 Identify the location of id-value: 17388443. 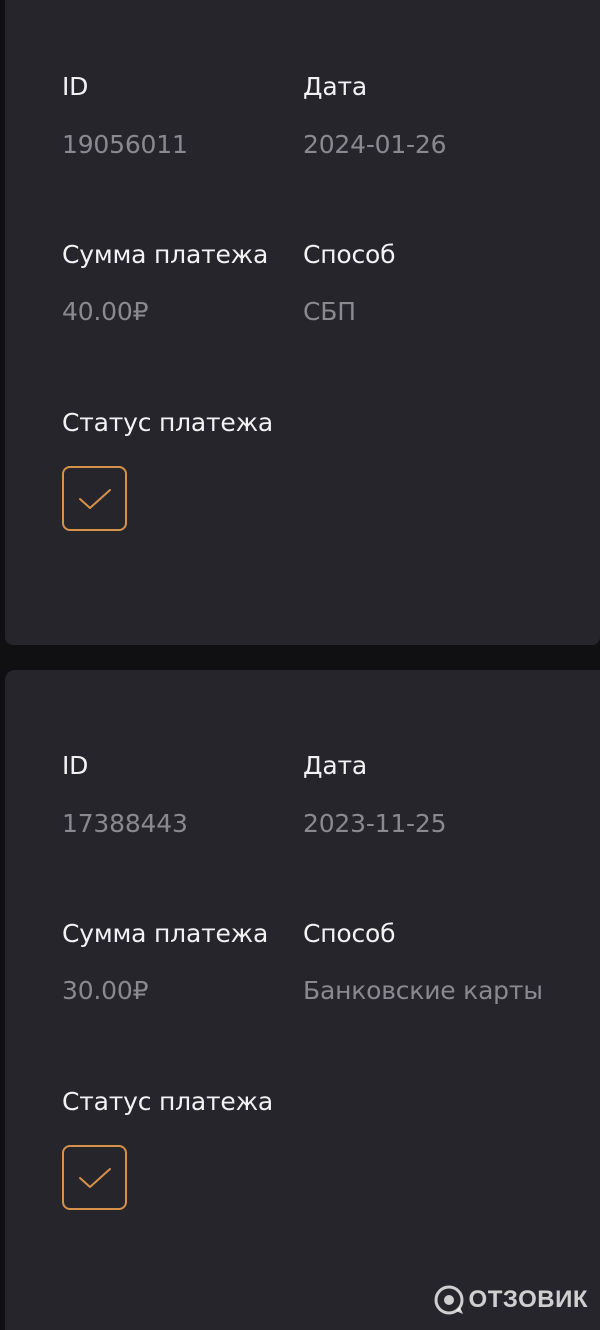
(125, 823).